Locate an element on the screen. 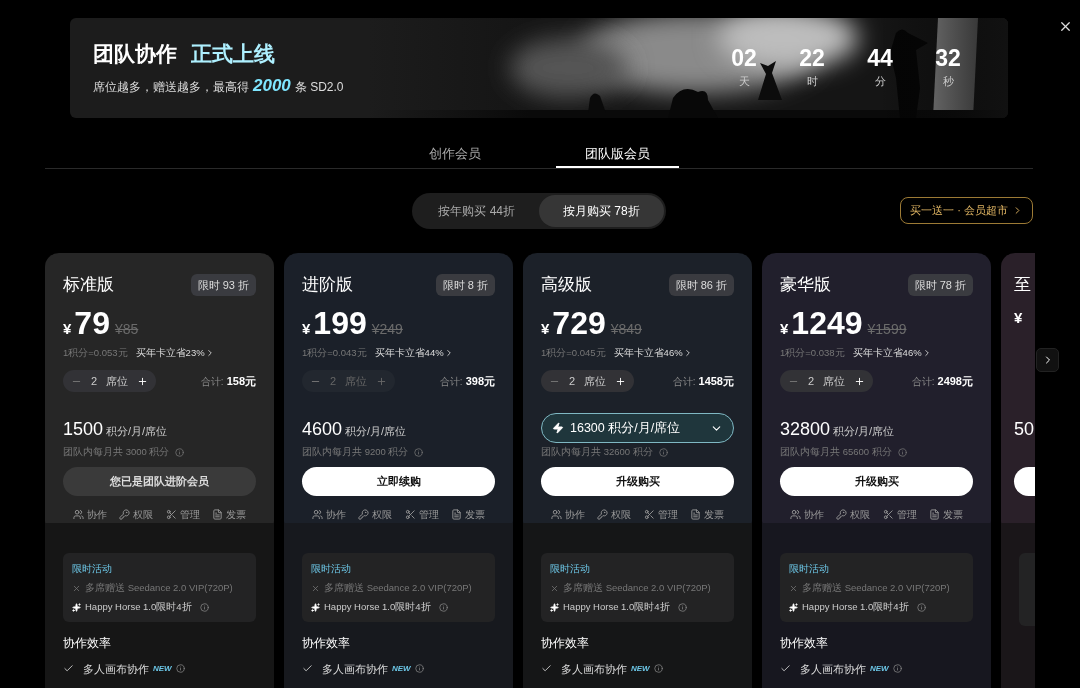 This screenshot has height=688, width=1080. billing-option: 按年购买 44折 is located at coordinates (476, 211).